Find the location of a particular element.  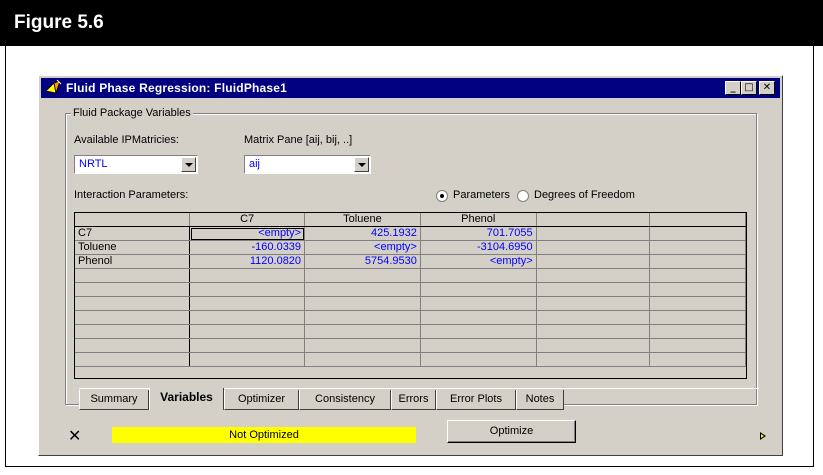

degrees-of-freedom-radio is located at coordinates (523, 196).